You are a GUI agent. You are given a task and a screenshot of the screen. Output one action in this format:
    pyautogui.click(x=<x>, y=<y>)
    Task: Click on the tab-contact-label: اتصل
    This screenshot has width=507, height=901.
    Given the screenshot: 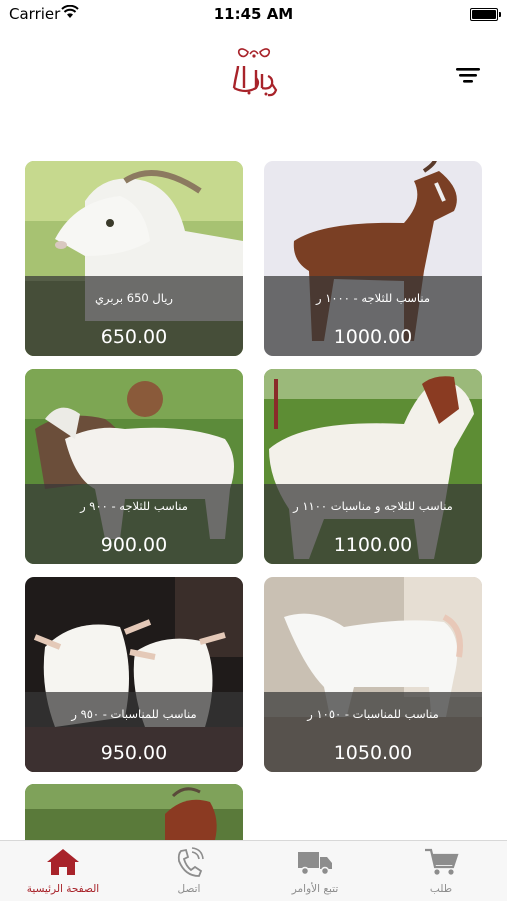 What is the action you would take?
    pyautogui.click(x=189, y=889)
    